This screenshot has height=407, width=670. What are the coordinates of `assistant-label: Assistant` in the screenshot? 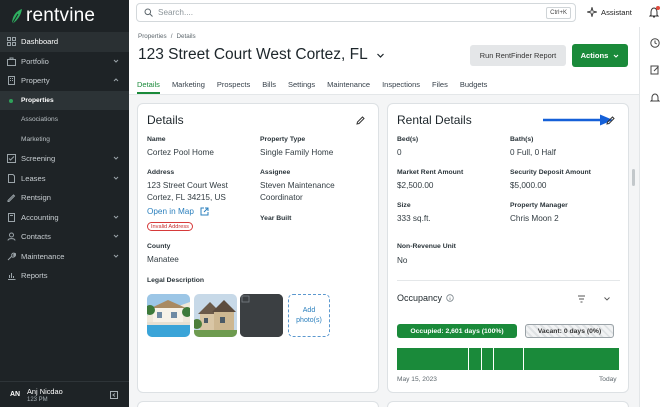 It's located at (616, 12).